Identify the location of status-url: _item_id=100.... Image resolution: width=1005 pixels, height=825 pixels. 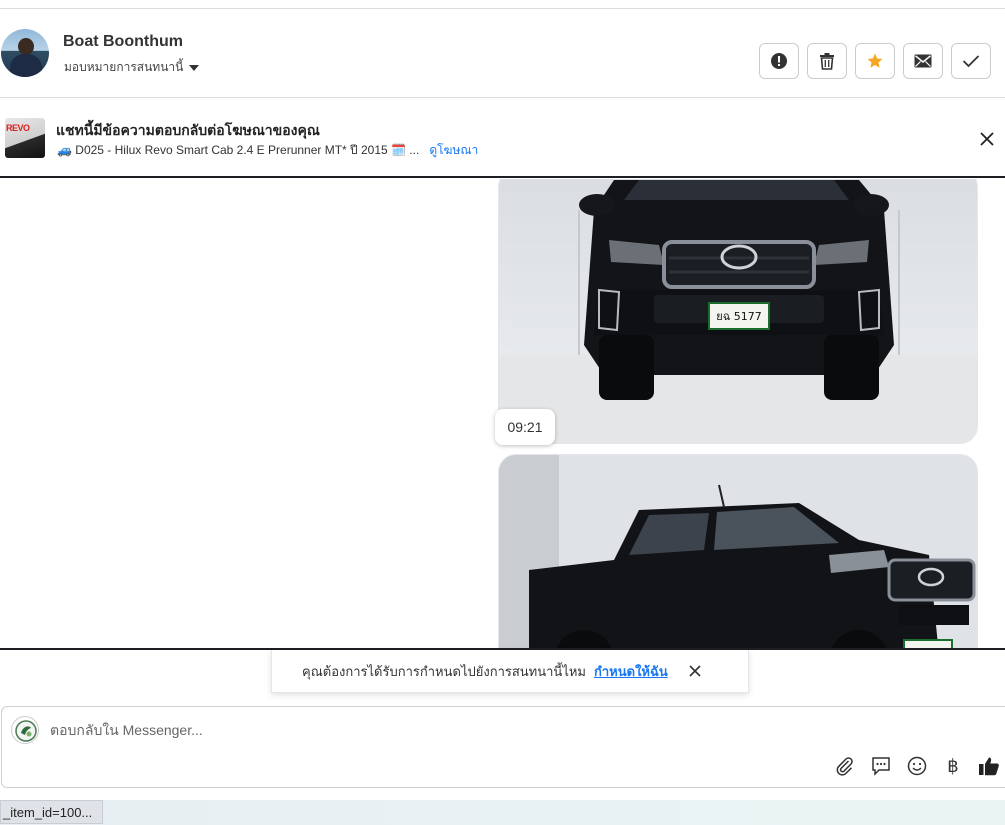
(52, 812).